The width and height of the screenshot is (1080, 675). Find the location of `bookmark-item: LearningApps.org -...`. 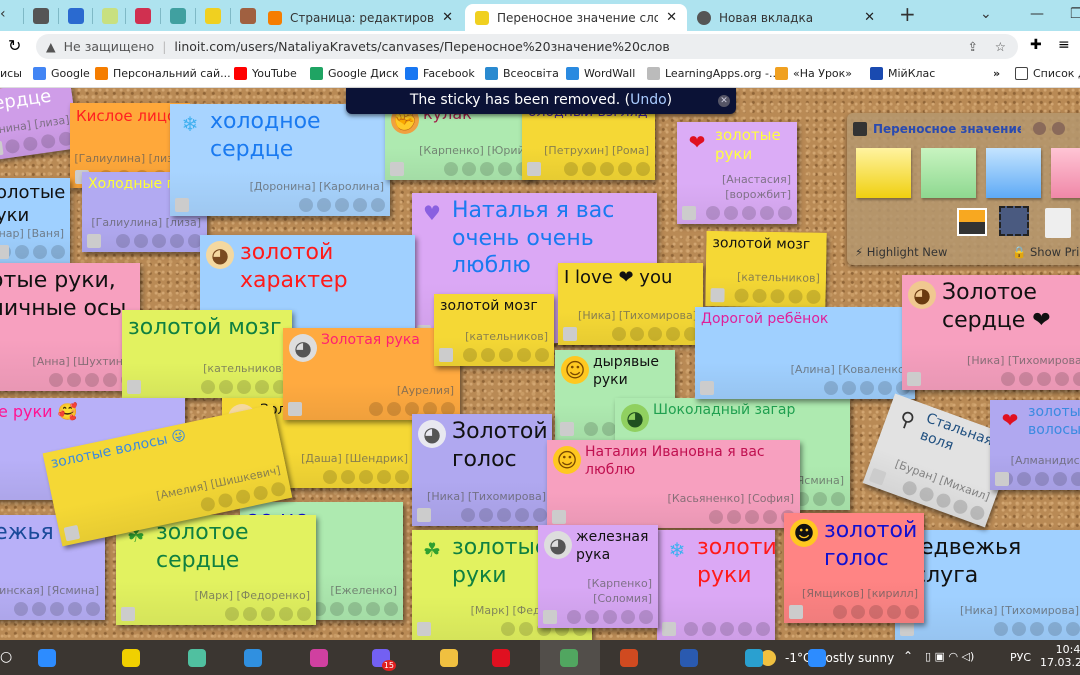

bookmark-item: LearningApps.org -... is located at coordinates (713, 73).